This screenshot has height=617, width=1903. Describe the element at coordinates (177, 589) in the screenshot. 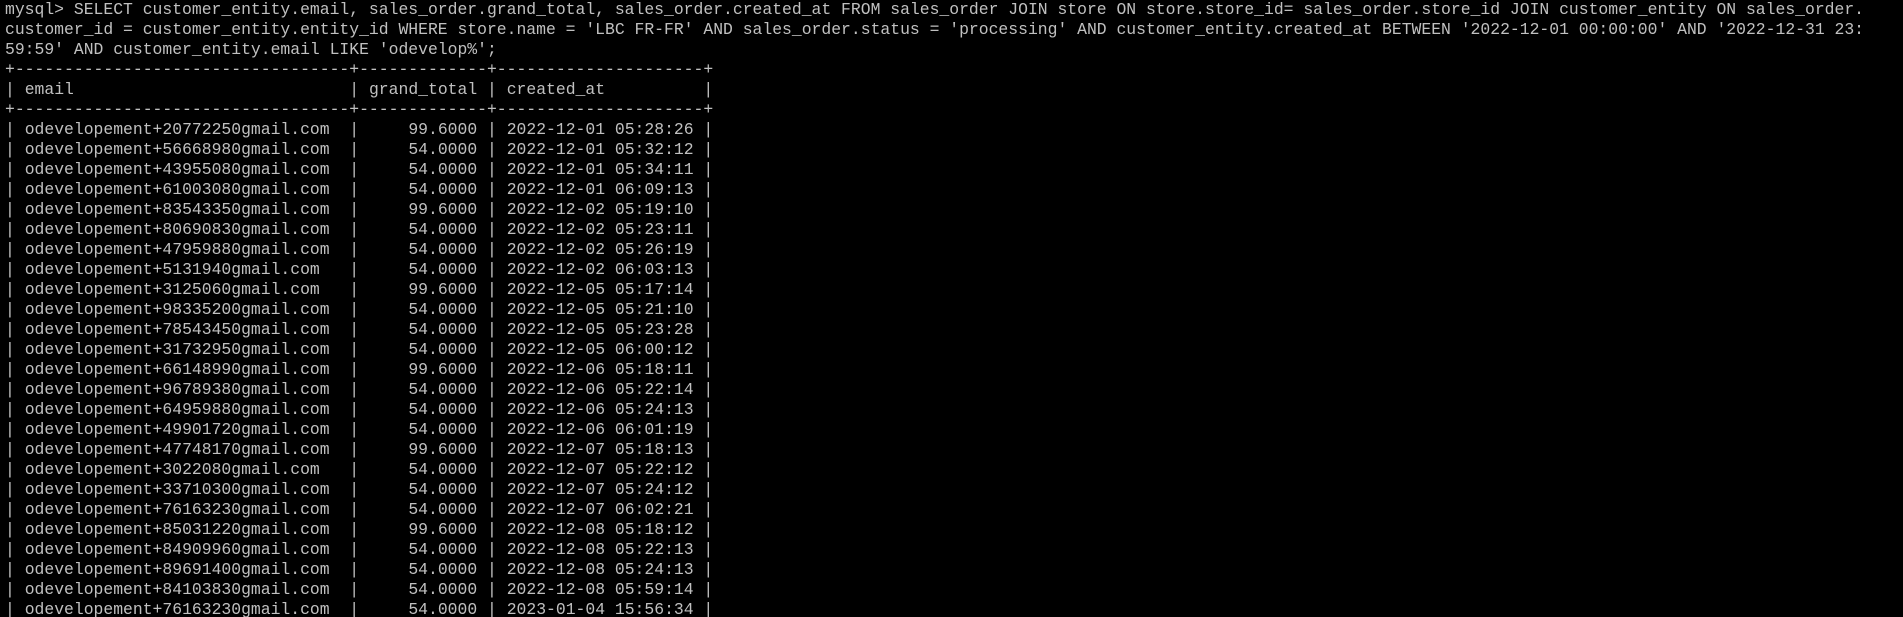

I see `cell-email: odevelopement+84103830gmail.com` at that location.